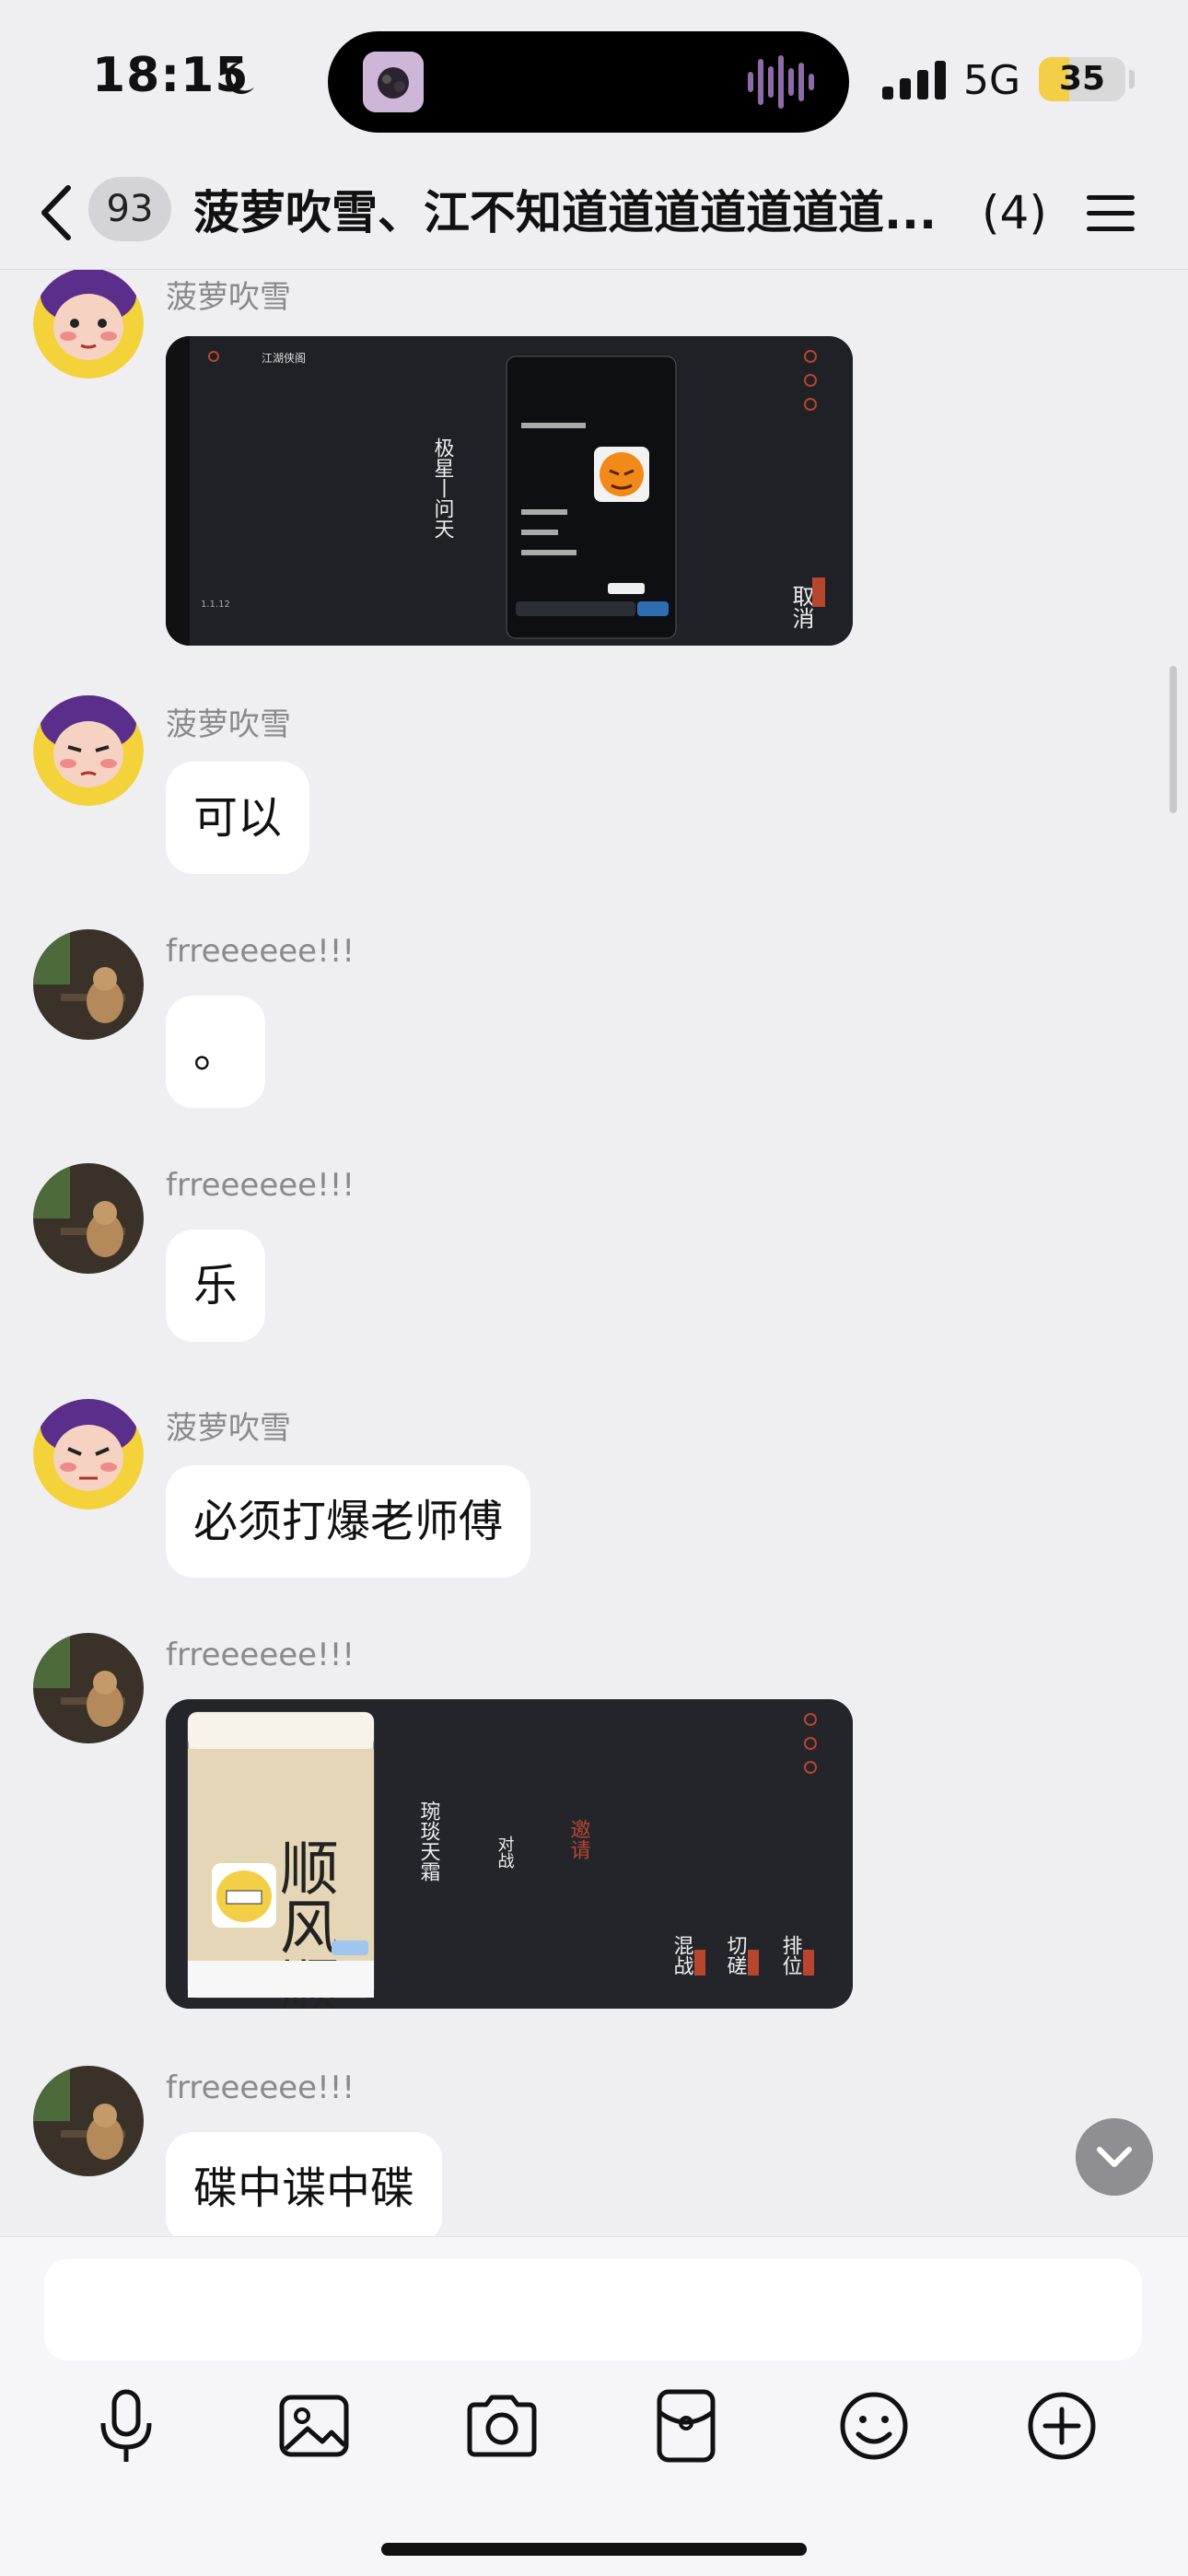 This screenshot has width=1188, height=2576. I want to click on message-bubble: 。, so click(216, 1052).